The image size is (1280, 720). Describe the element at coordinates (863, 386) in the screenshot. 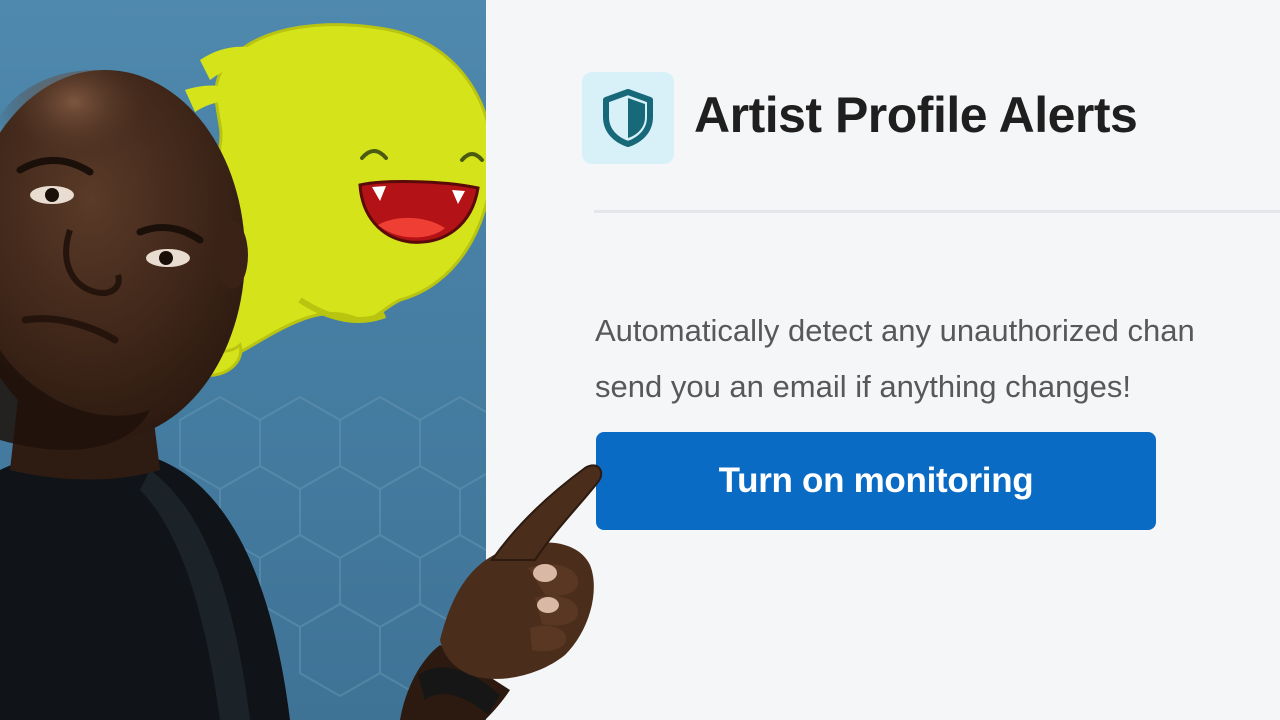

I see `description-line-2: send you an email if anything changes!` at that location.